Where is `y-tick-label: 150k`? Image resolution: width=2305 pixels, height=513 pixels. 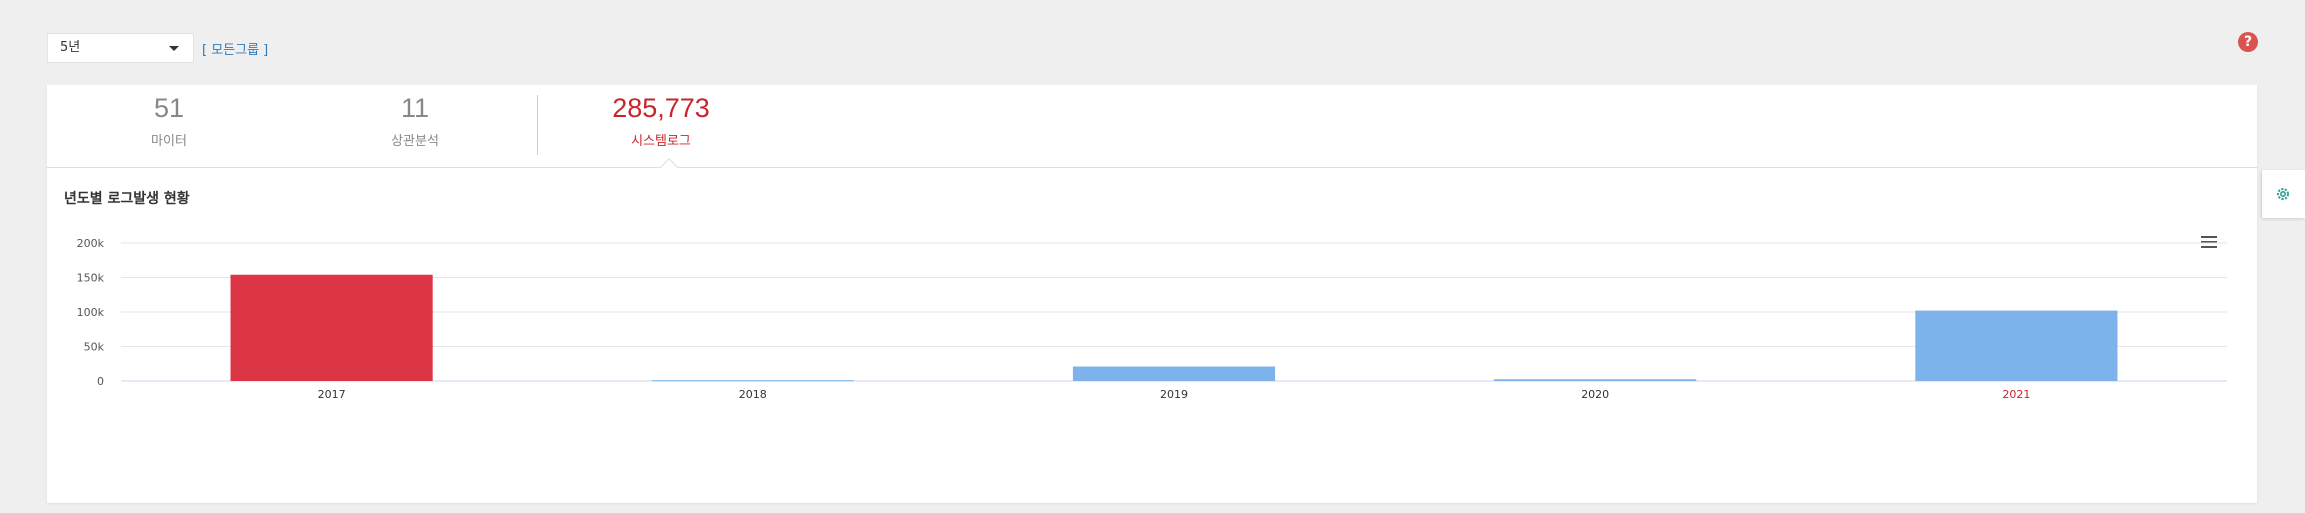 y-tick-label: 150k is located at coordinates (91, 278).